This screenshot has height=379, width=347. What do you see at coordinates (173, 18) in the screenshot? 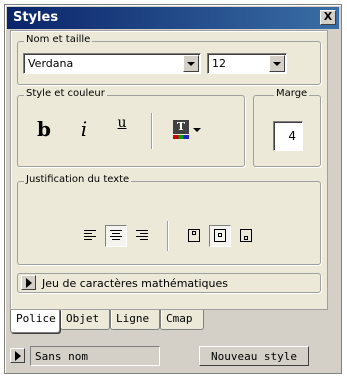
I see `title-bar: Styles X` at bounding box center [173, 18].